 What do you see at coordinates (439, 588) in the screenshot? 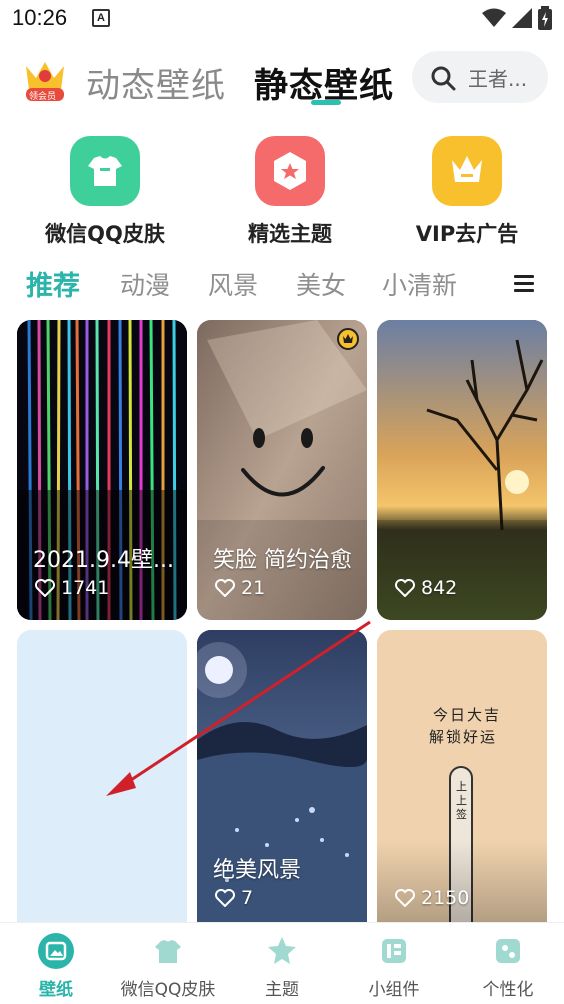
I see `like-count: 842` at bounding box center [439, 588].